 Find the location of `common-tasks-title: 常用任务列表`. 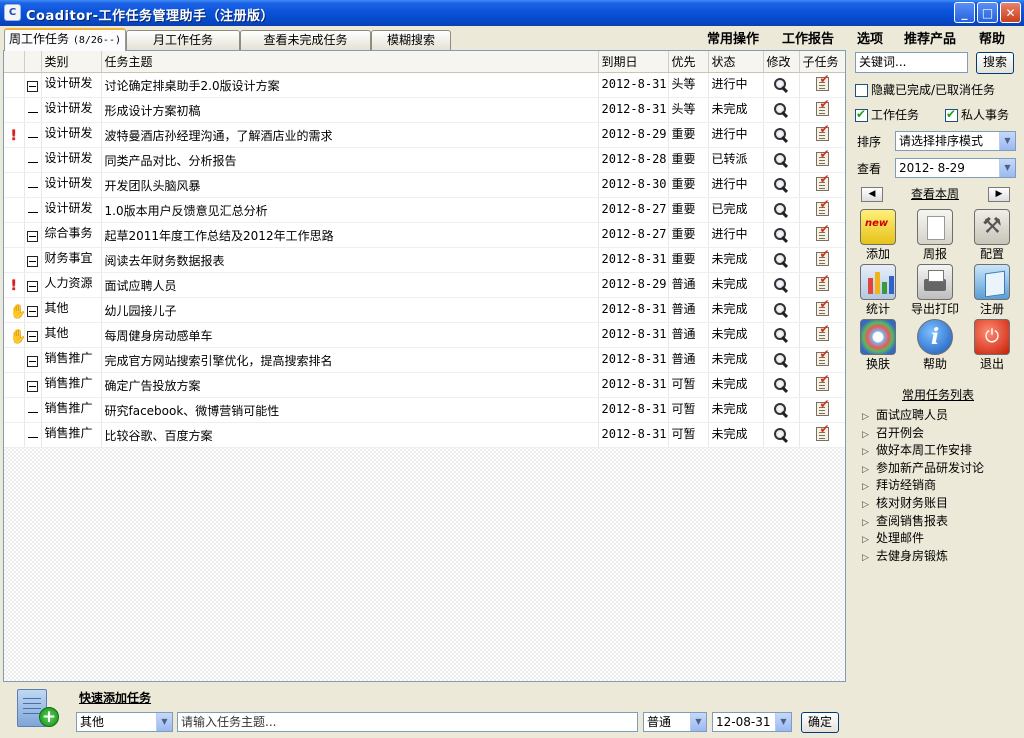

common-tasks-title: 常用任务列表 is located at coordinates (938, 394).